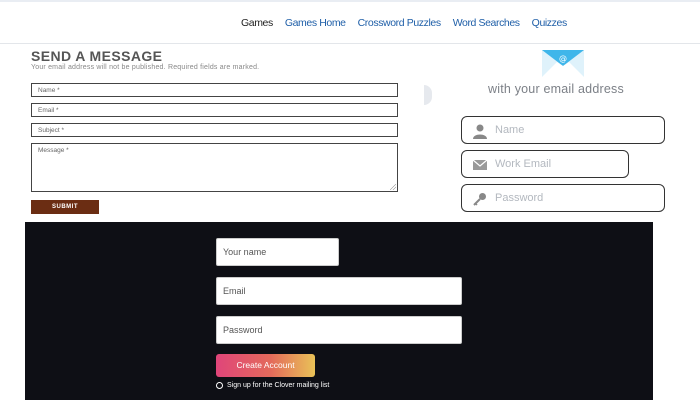 The height and width of the screenshot is (400, 700). Describe the element at coordinates (257, 23) in the screenshot. I see `nav-item-games: Games` at that location.